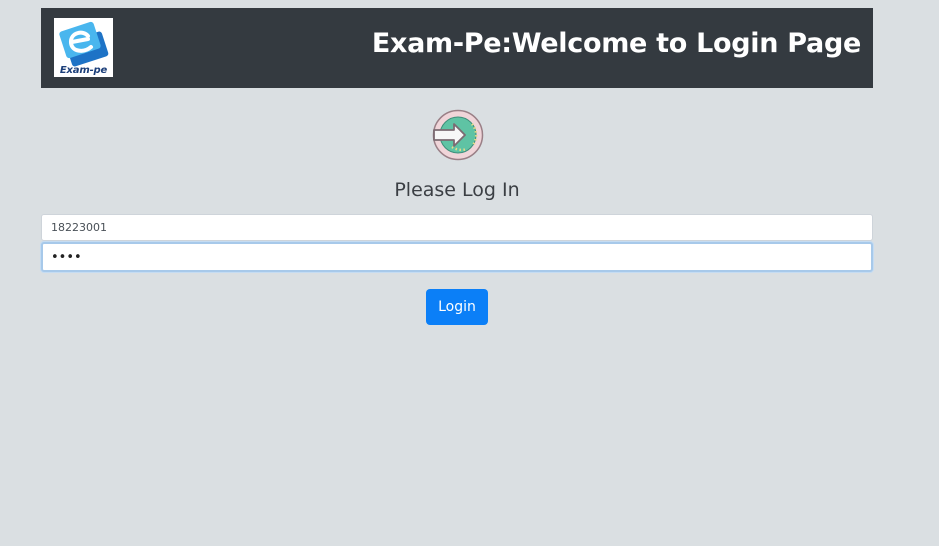 Image resolution: width=939 pixels, height=546 pixels. I want to click on password-input, so click(457, 257).